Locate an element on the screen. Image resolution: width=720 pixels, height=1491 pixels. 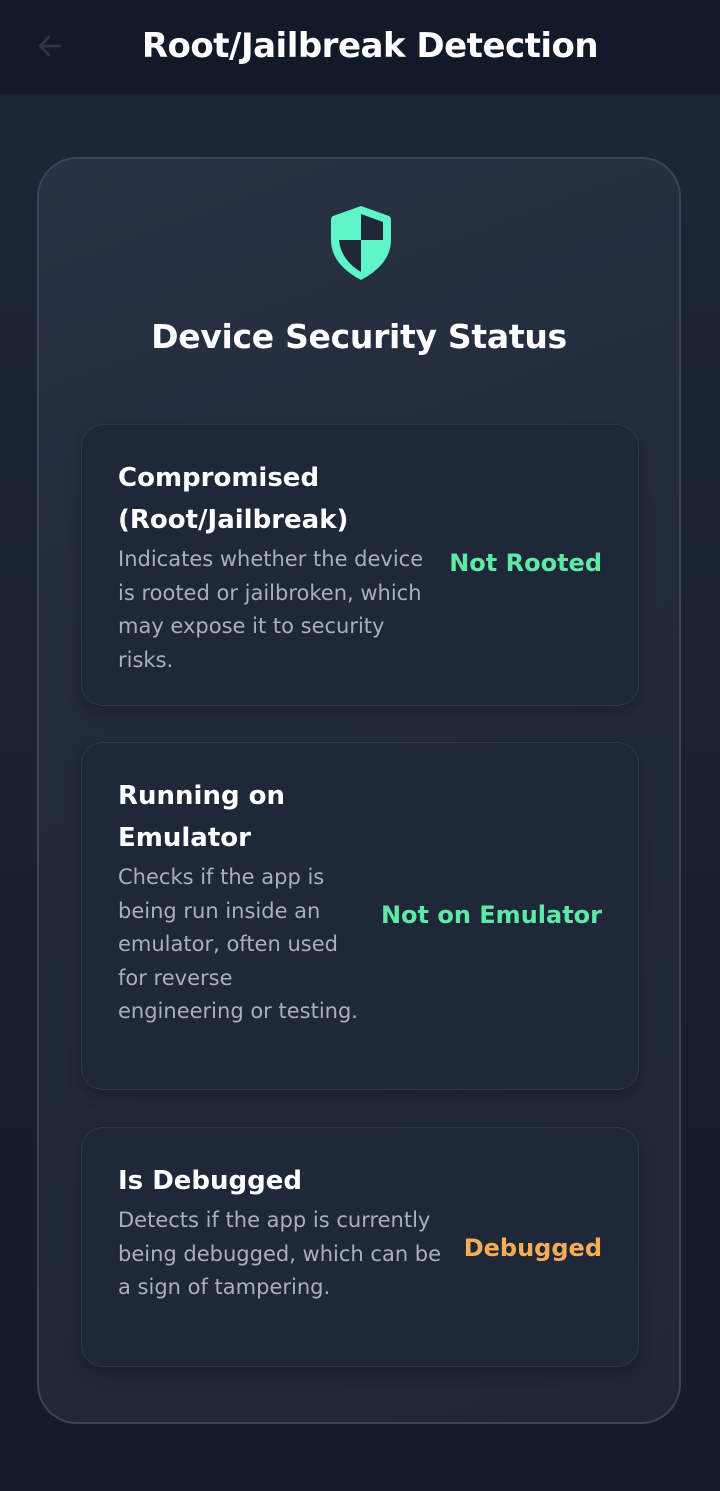
arrow-left-icon is located at coordinates (50, 46).